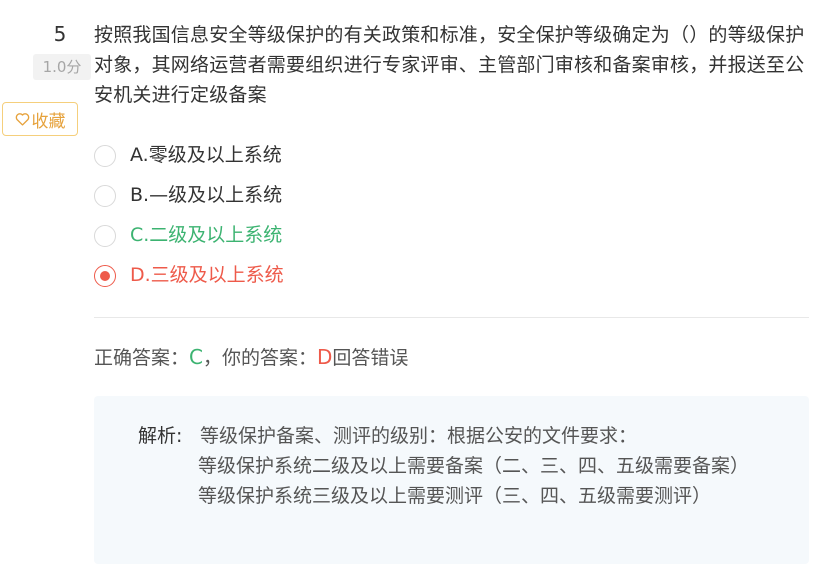 This screenshot has height=588, width=839. I want to click on radio-dot, so click(105, 276).